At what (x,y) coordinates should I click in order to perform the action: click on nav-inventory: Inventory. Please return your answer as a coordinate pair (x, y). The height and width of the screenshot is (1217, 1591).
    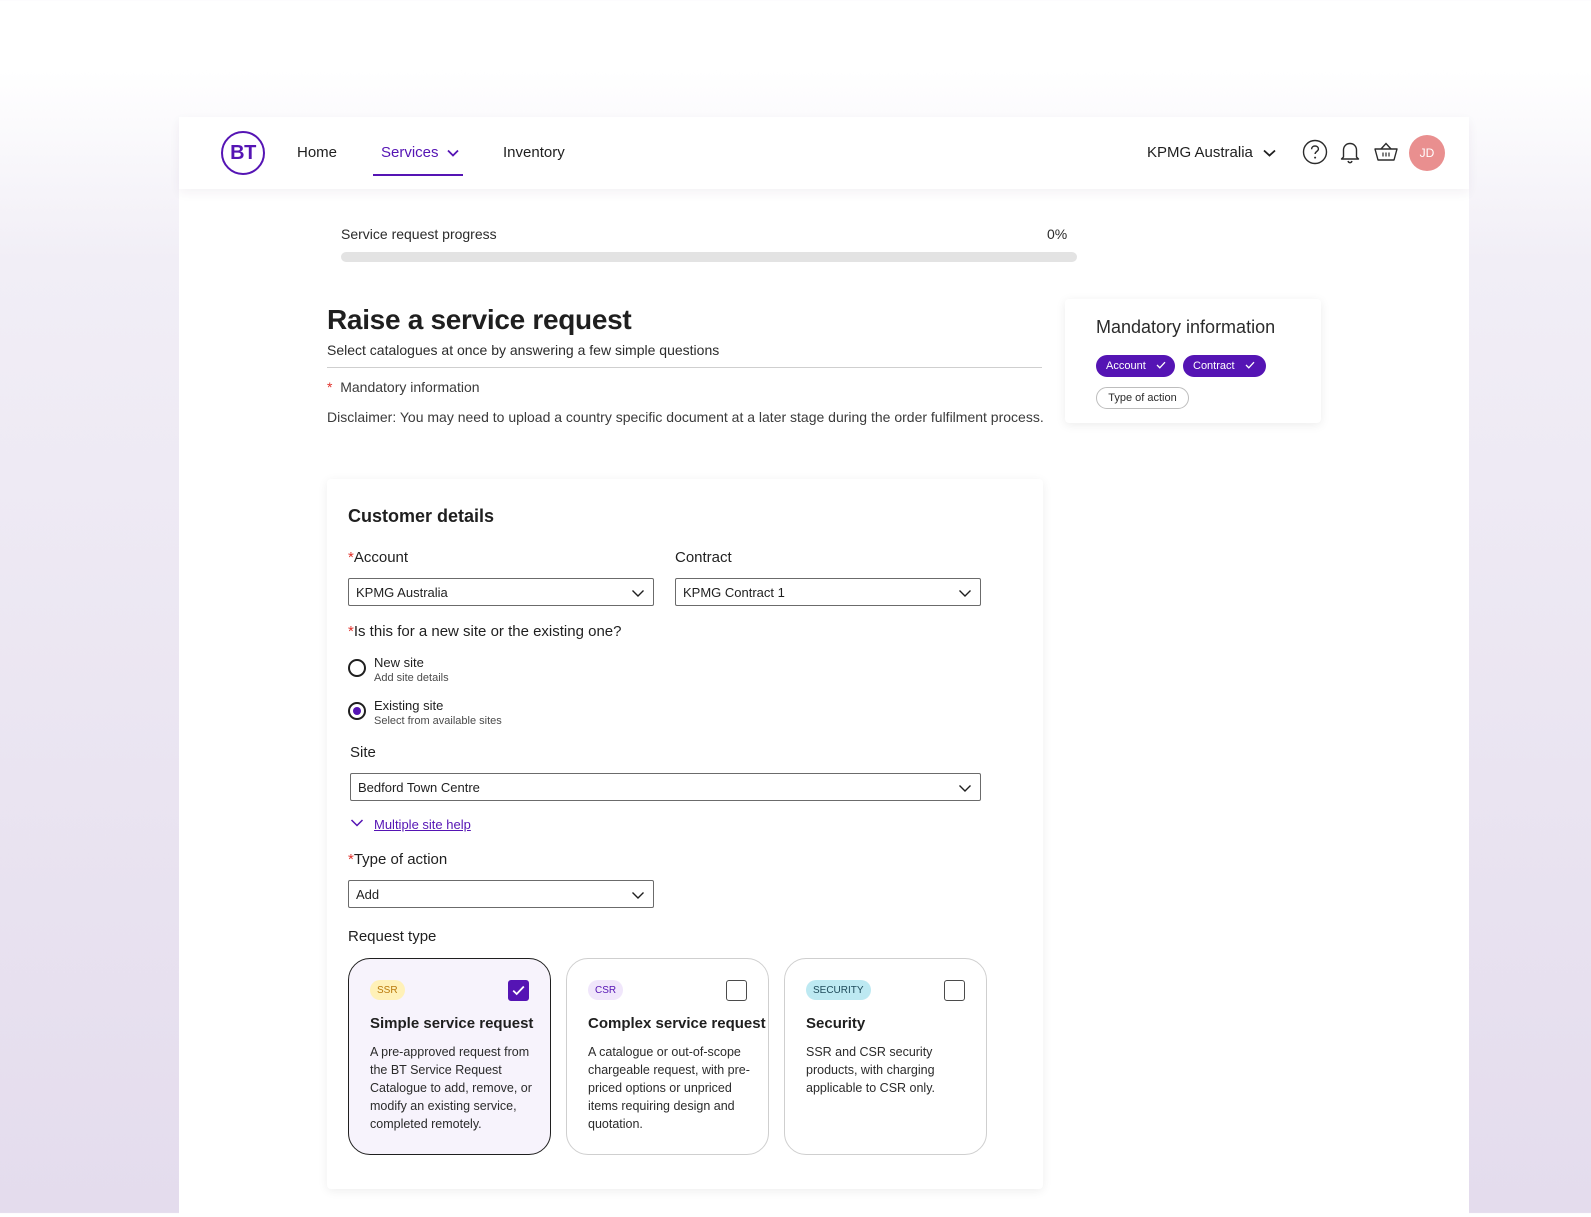
    Looking at the image, I should click on (534, 152).